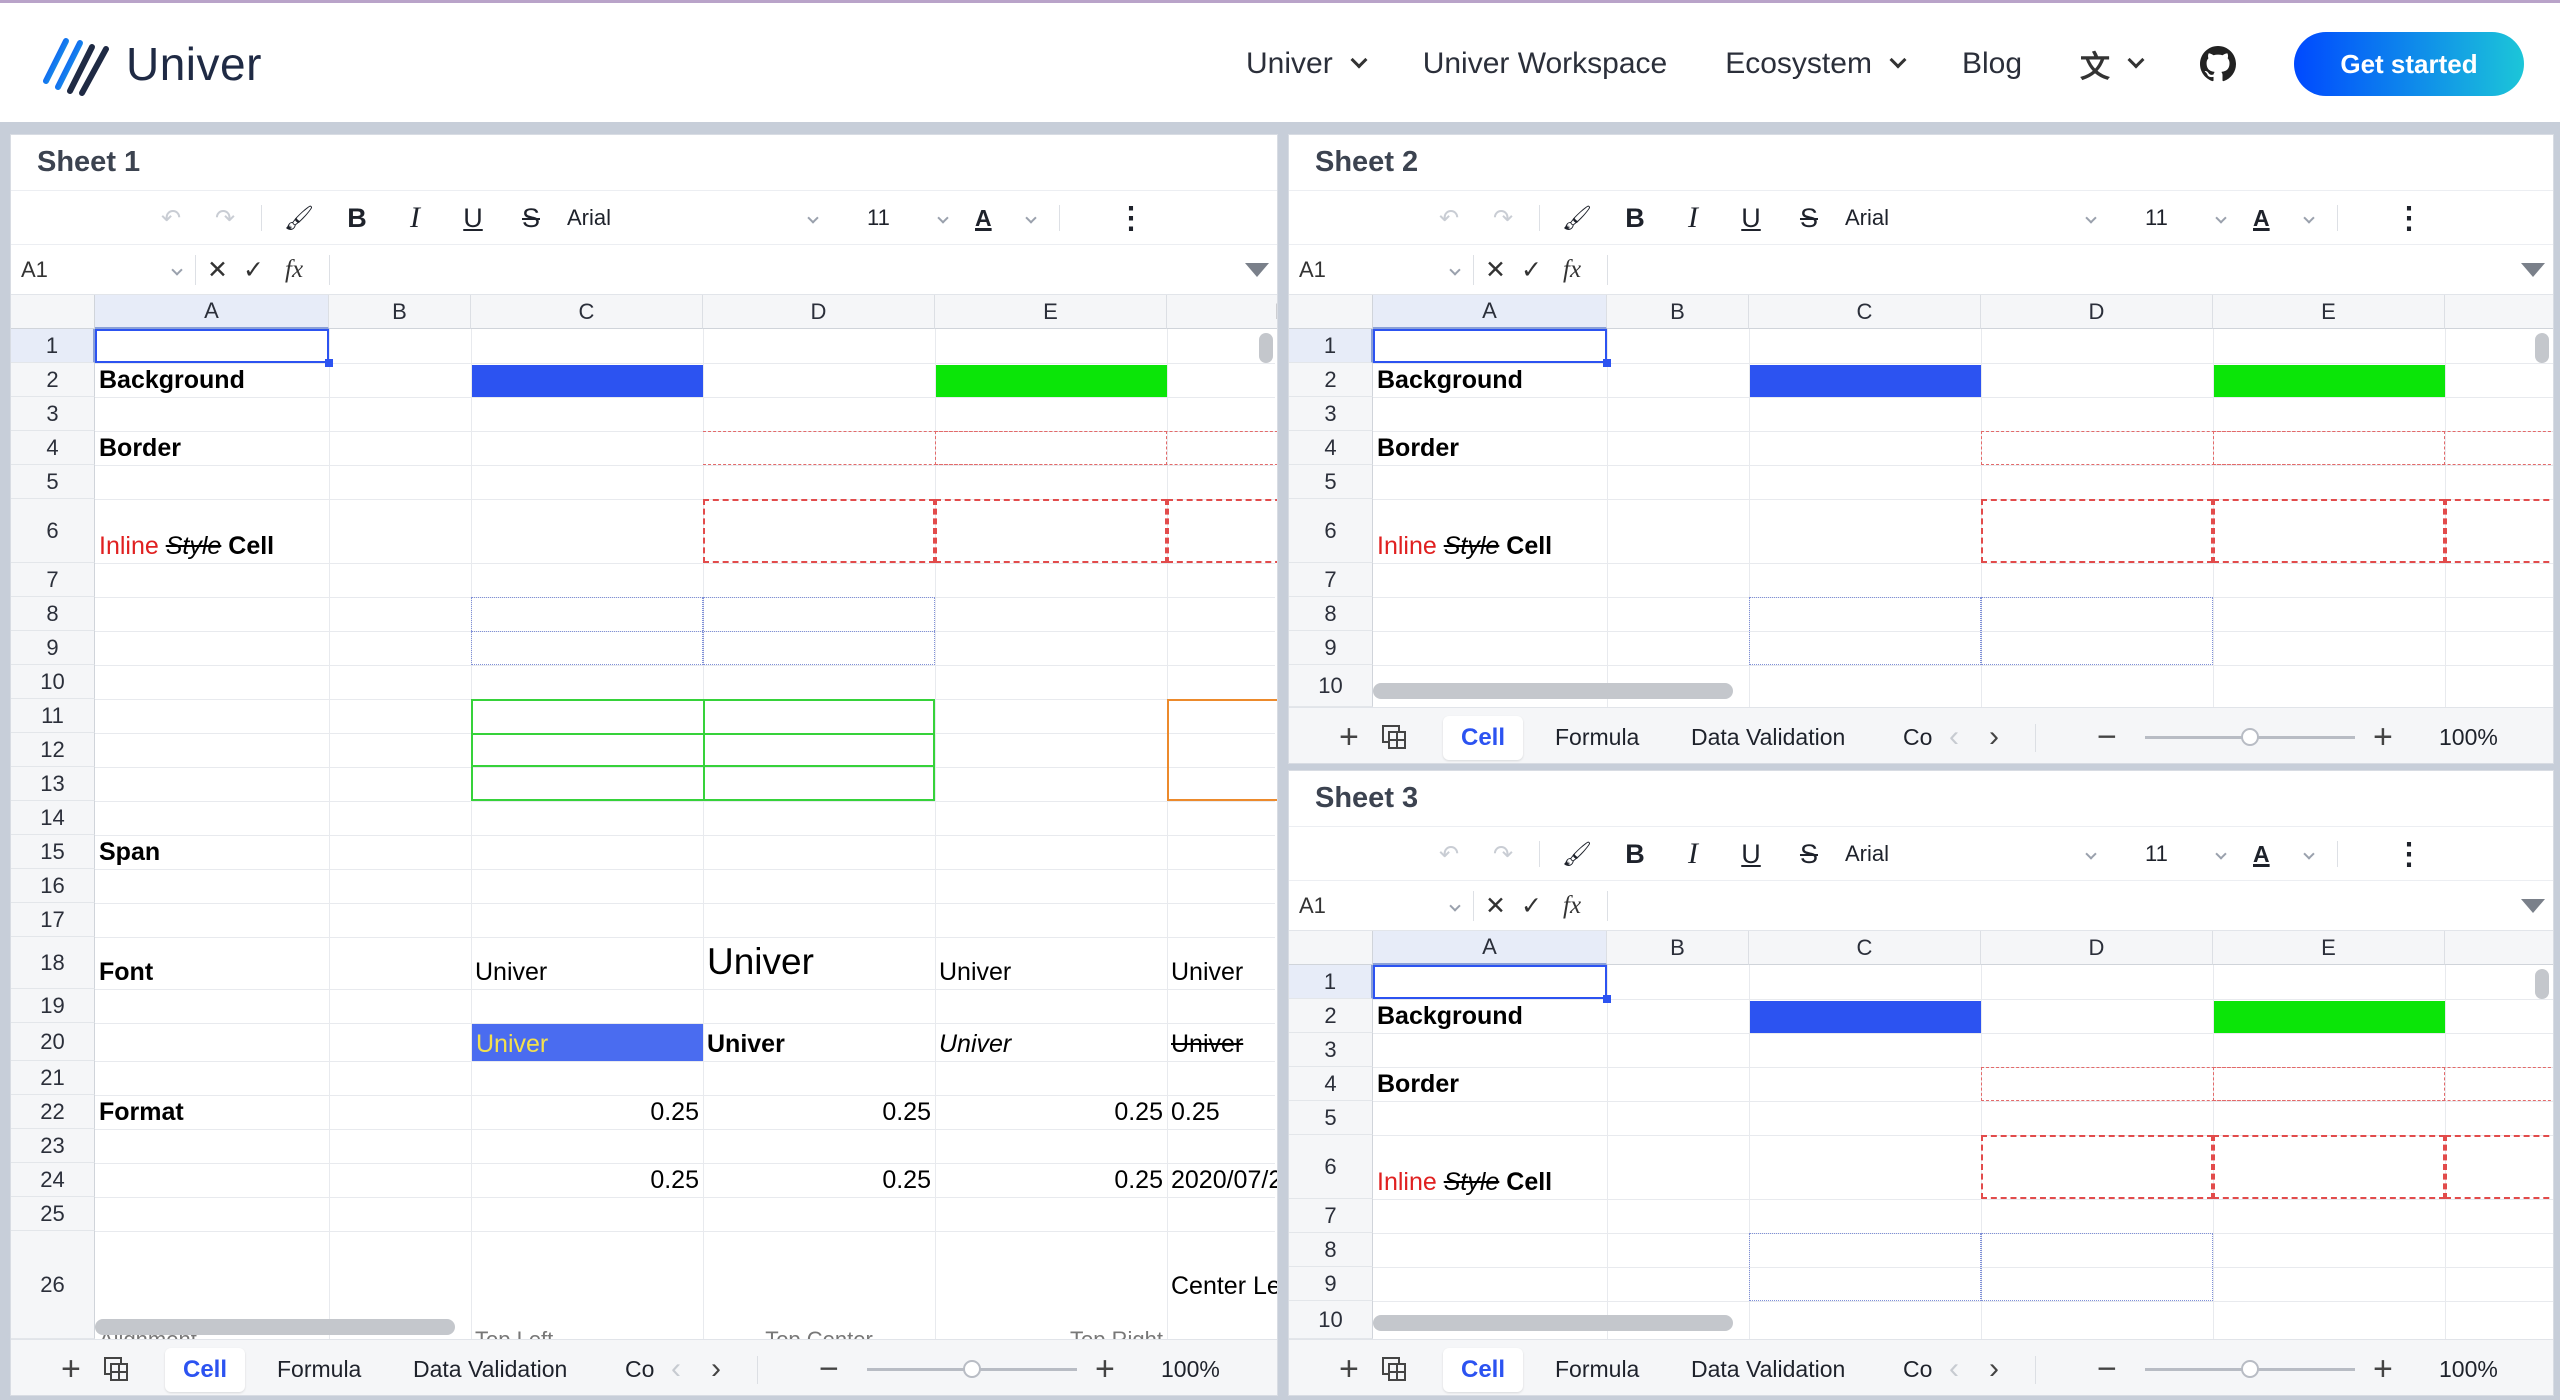 Image resolution: width=2560 pixels, height=1400 pixels. Describe the element at coordinates (1331, 414) in the screenshot. I see `row-header: 3` at that location.